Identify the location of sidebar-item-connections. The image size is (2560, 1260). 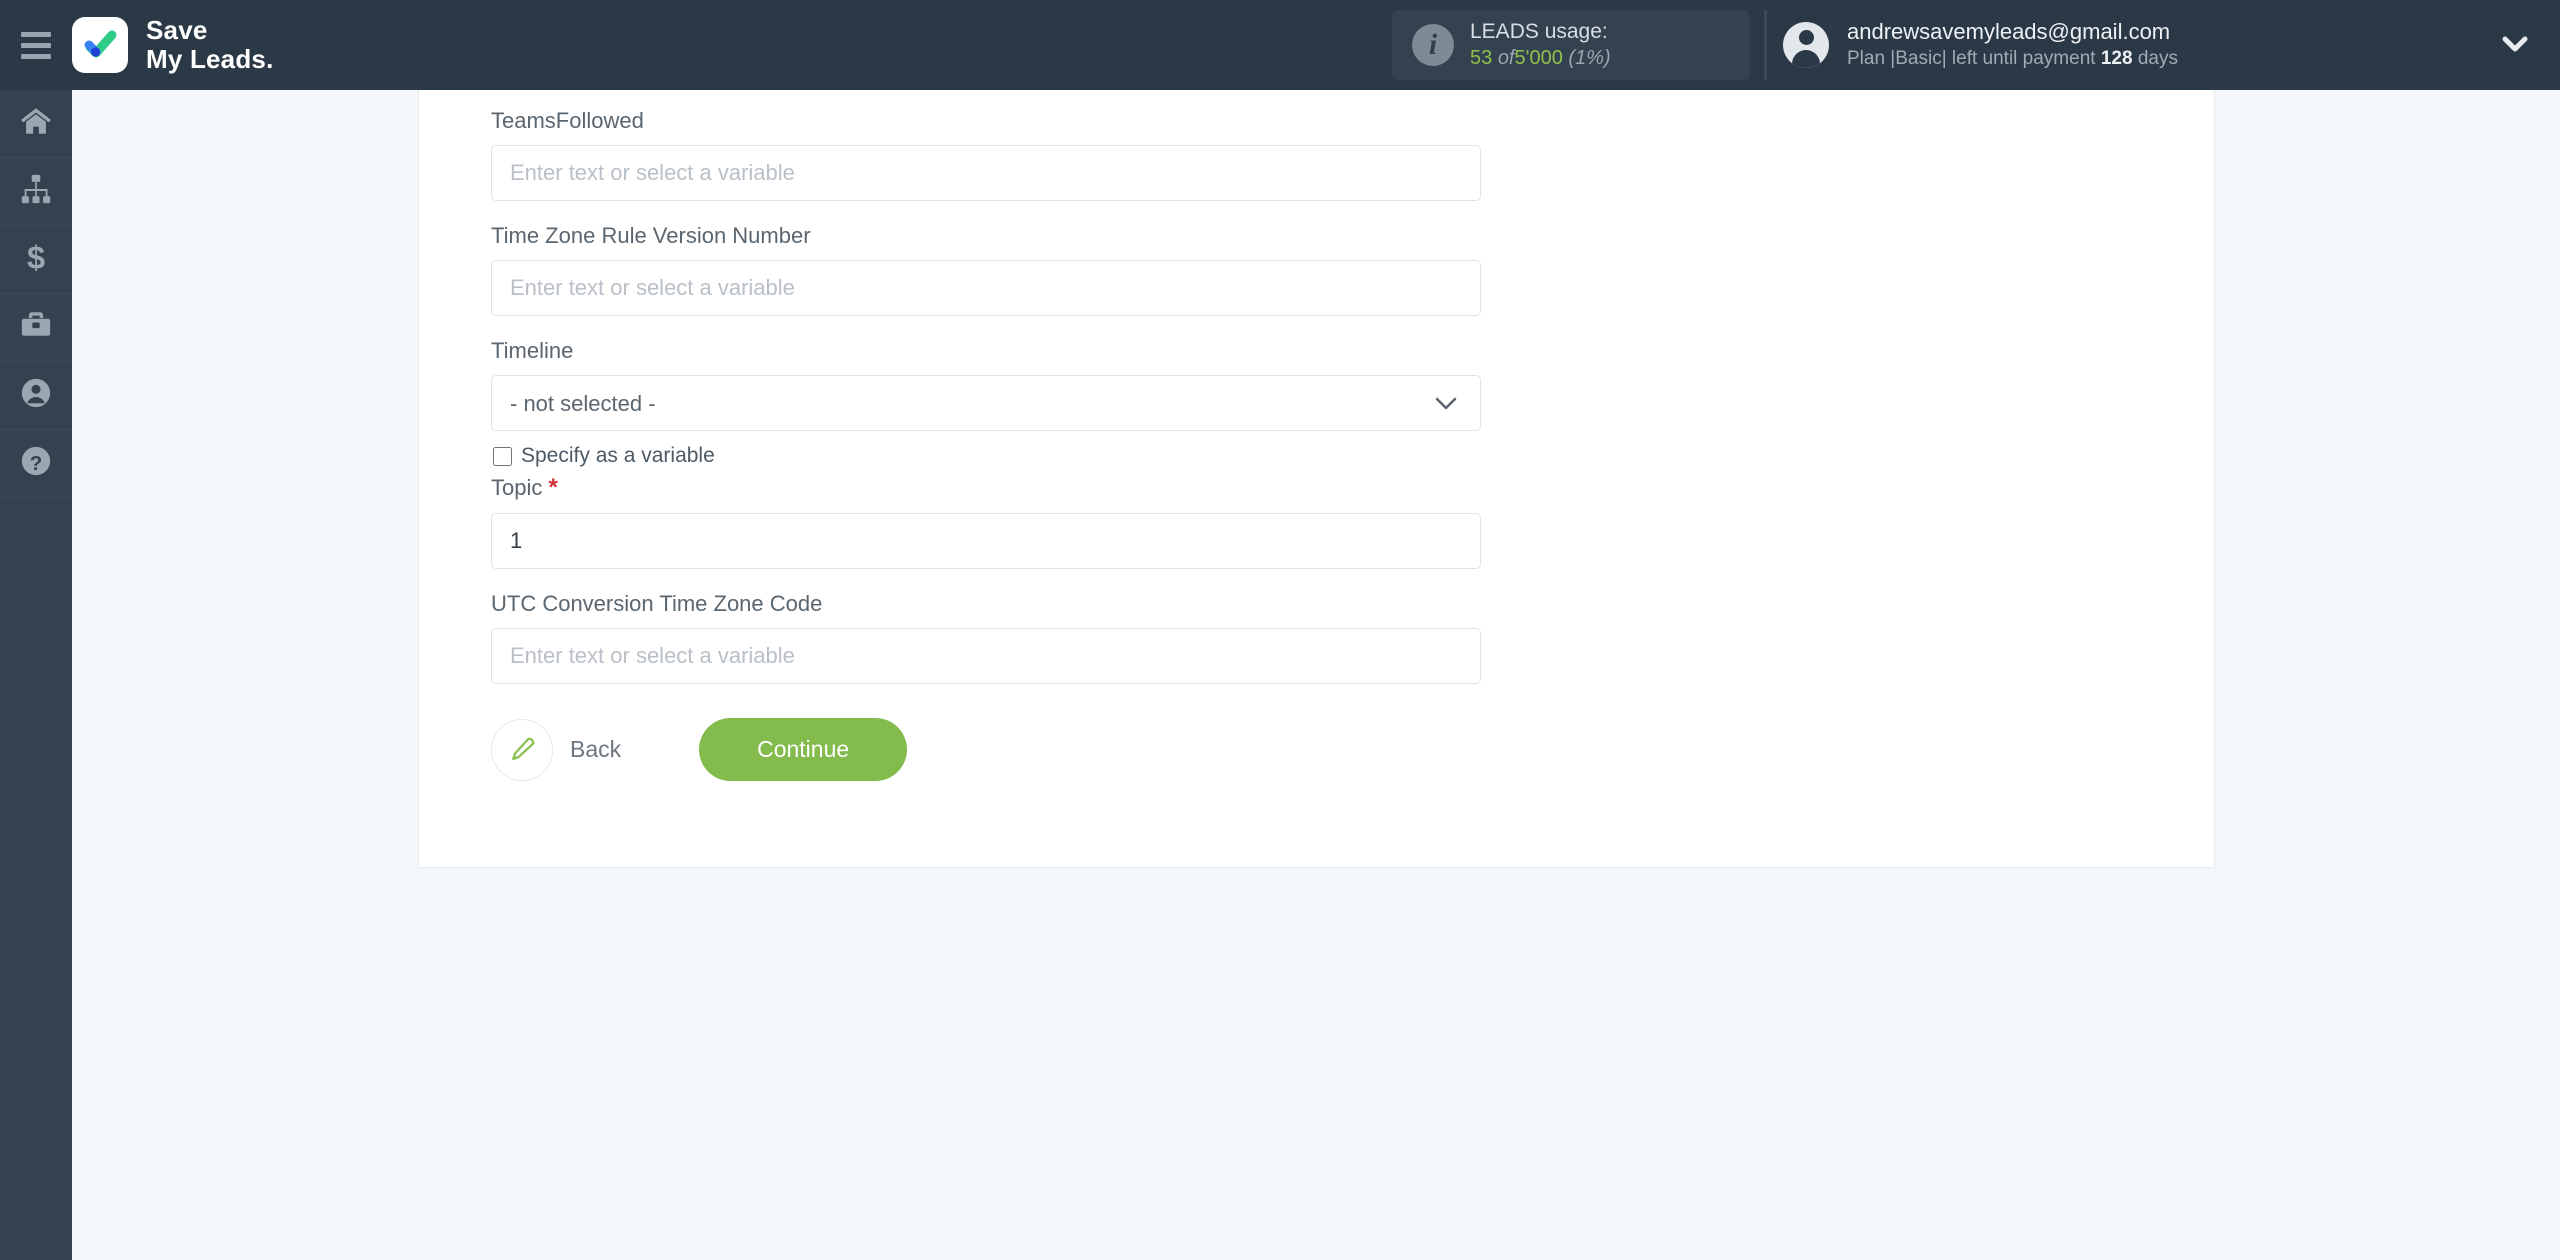
(36, 192).